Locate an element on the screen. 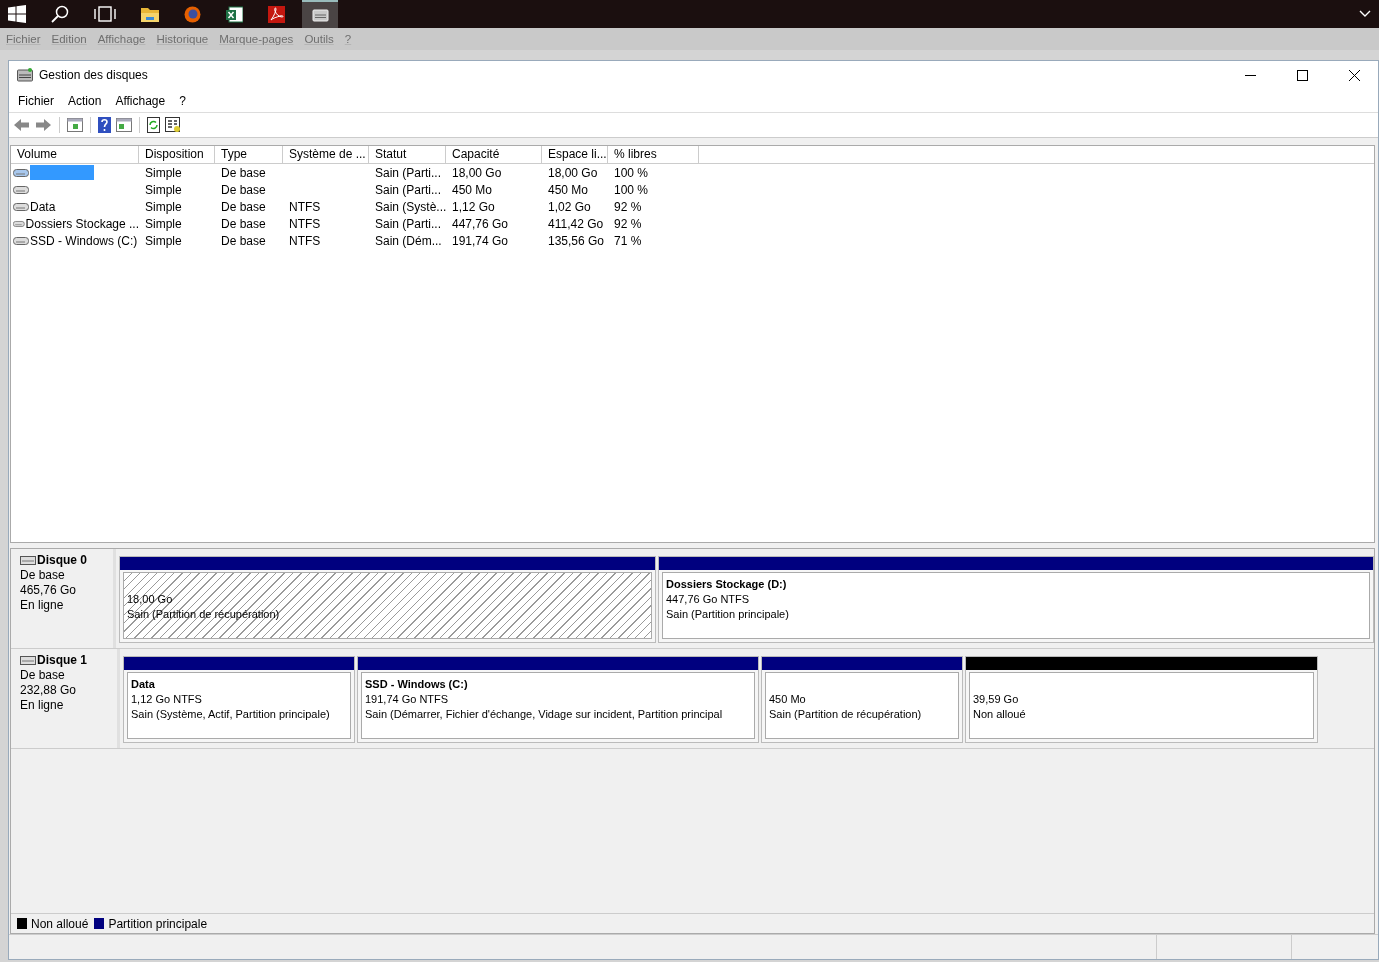 The height and width of the screenshot is (962, 1379). refresh-icon is located at coordinates (153, 125).